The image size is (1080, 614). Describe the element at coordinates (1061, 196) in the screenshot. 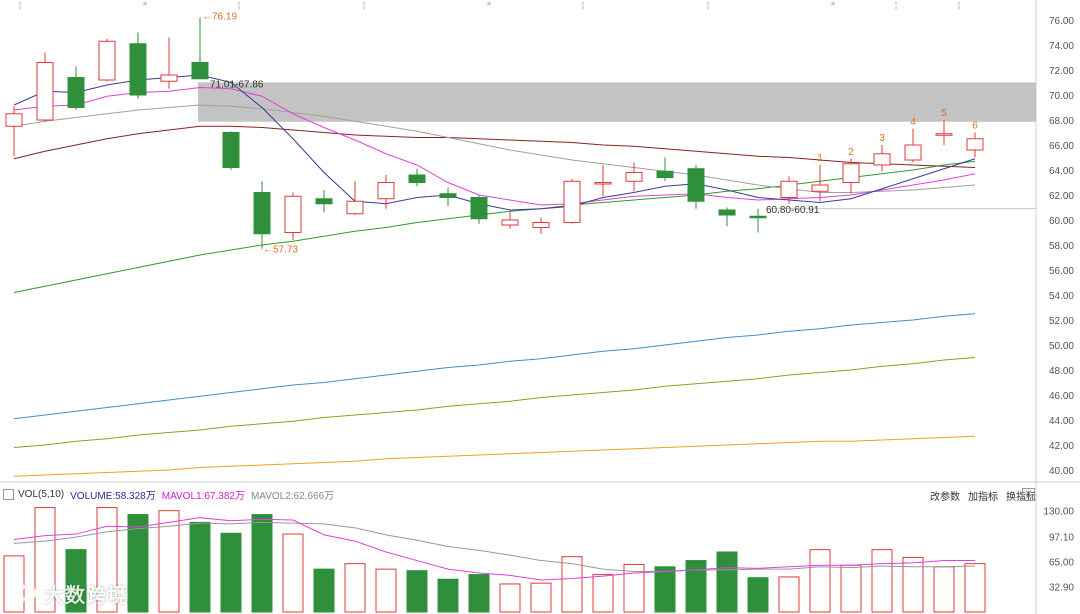

I see `price-tick-label: 62.00` at that location.